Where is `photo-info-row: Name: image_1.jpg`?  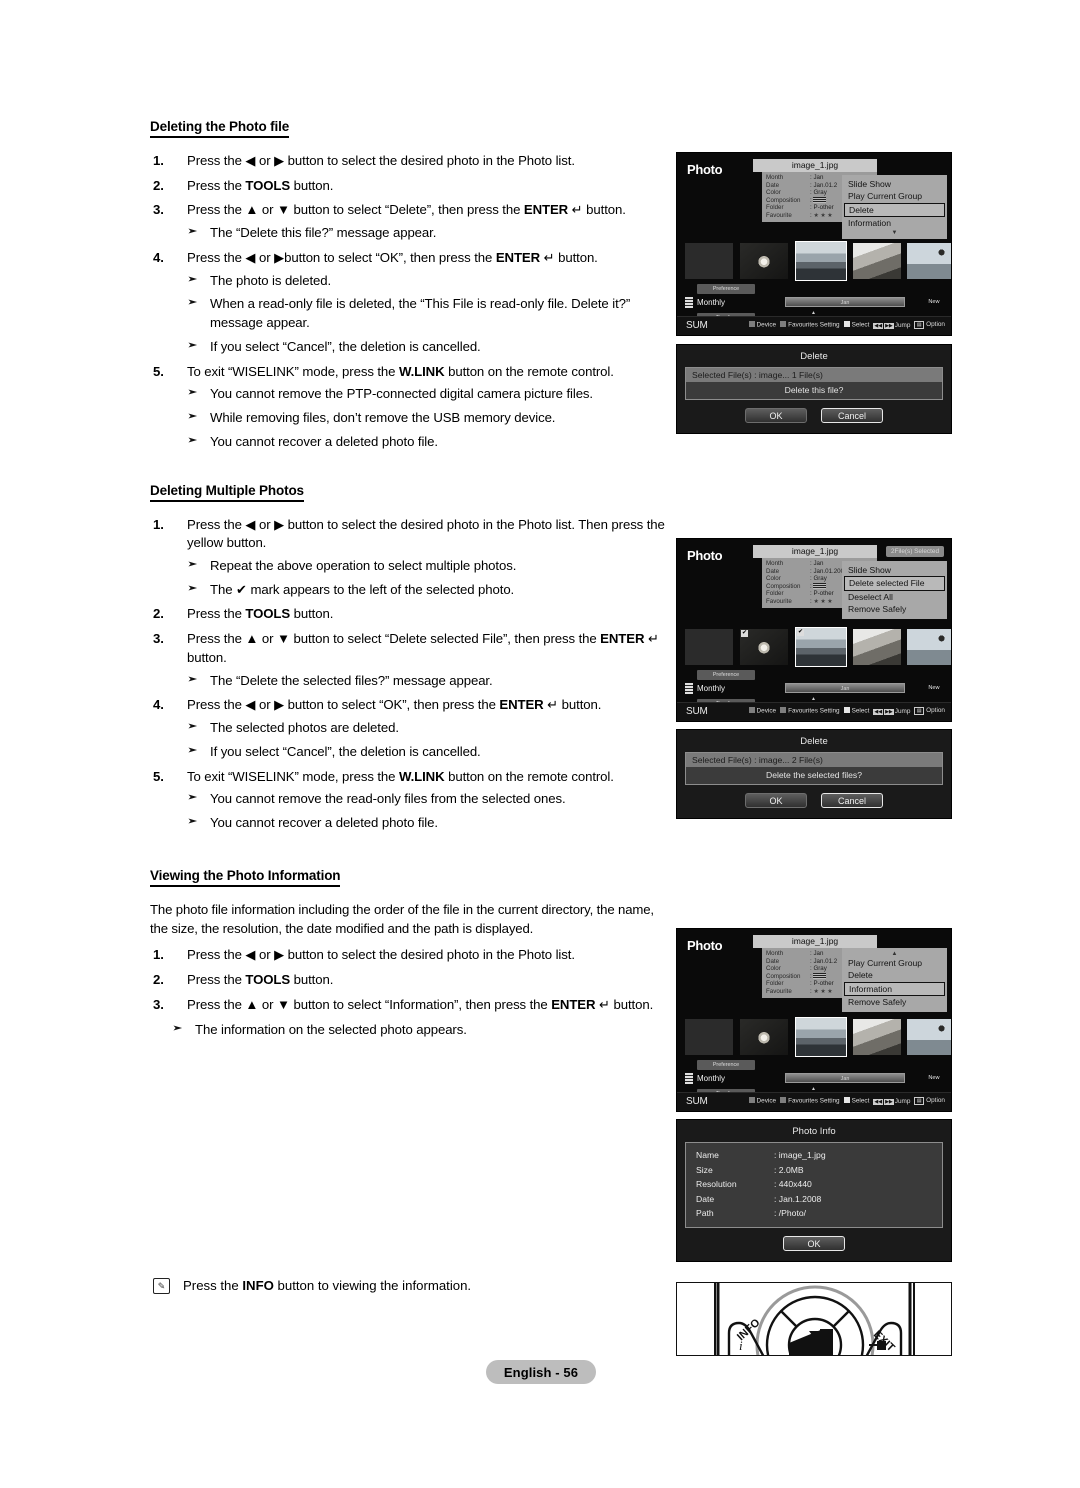 photo-info-row: Name: image_1.jpg is located at coordinates (814, 1155).